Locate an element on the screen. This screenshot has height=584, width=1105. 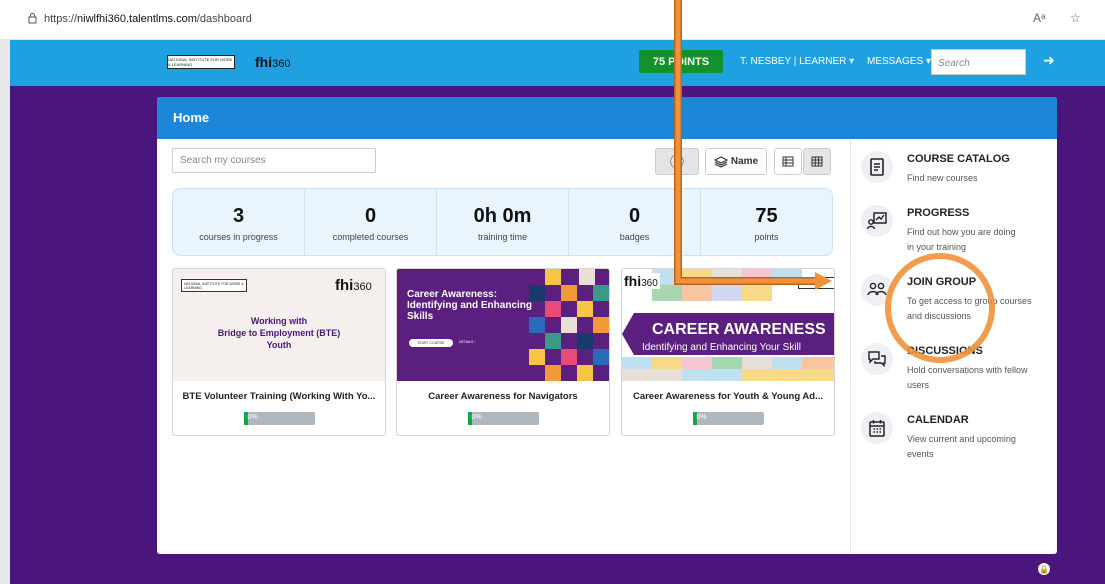
sidebar-item-calendar: CALENDAR View current and upcoming events is located at coordinates (938, 437).